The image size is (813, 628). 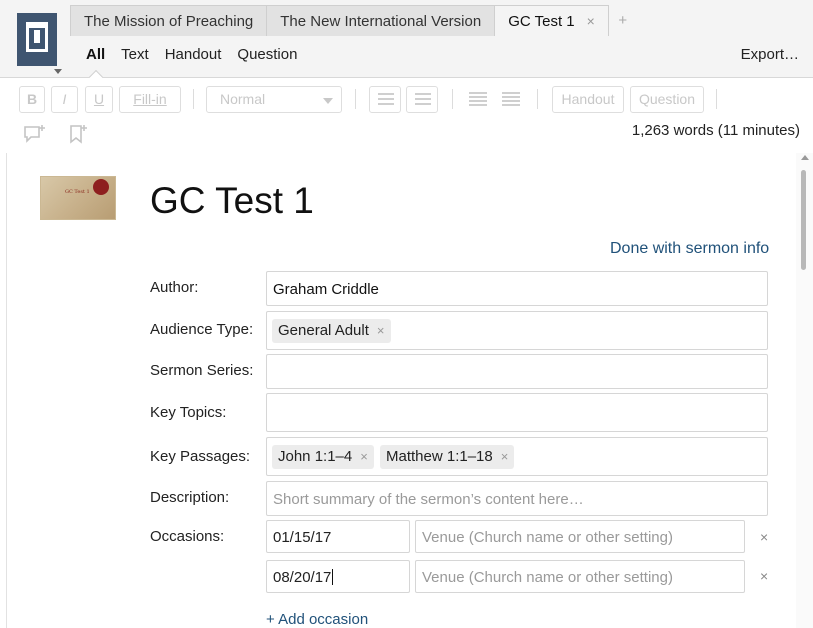 I want to click on description-label: Description:, so click(x=190, y=497).